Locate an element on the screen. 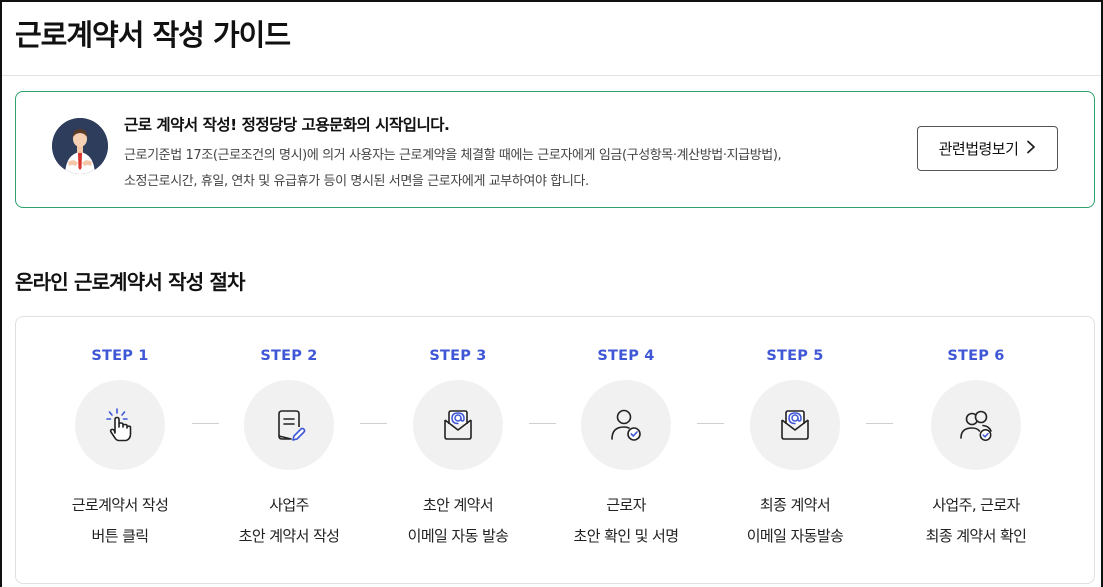  step-description-line-2: 최종 계약서 확인 is located at coordinates (976, 536).